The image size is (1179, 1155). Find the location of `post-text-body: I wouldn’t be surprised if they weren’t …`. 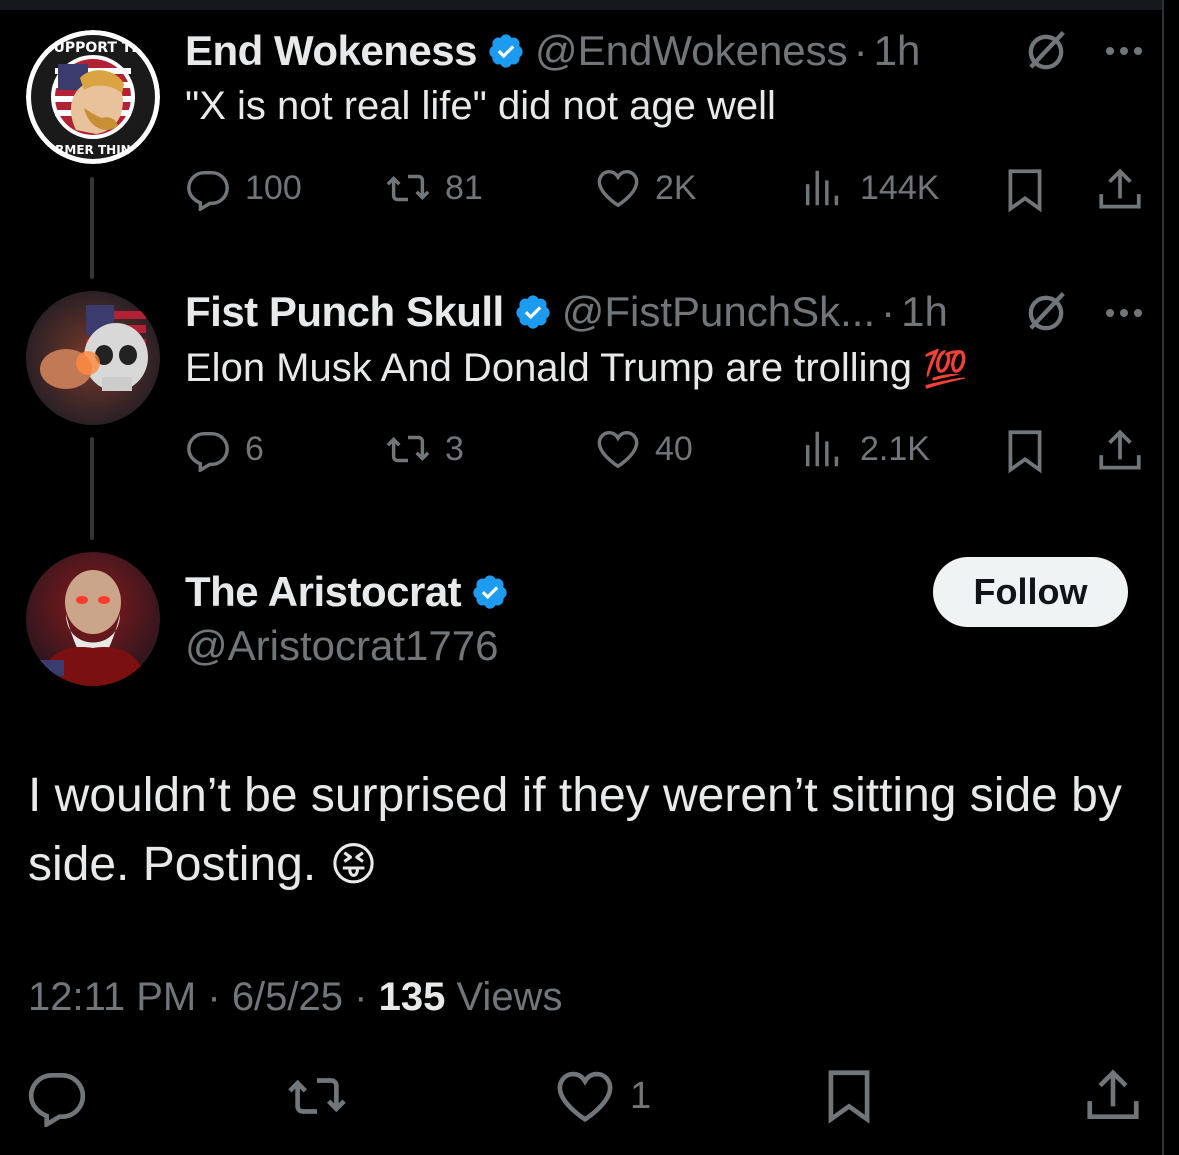

post-text-body: I wouldn’t be surprised if they weren’t … is located at coordinates (575, 830).